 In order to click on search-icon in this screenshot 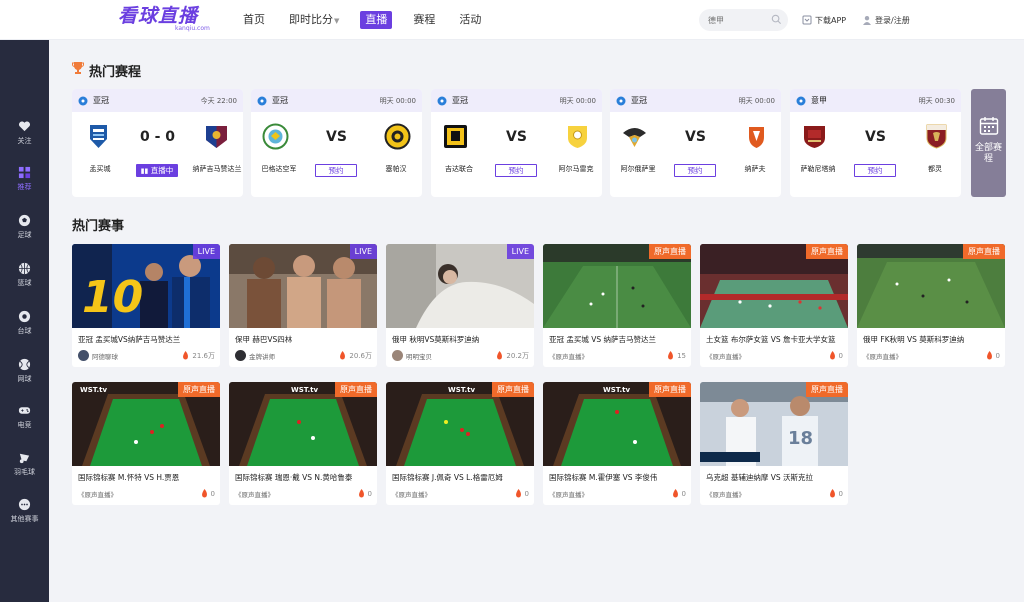, I will do `click(776, 19)`.